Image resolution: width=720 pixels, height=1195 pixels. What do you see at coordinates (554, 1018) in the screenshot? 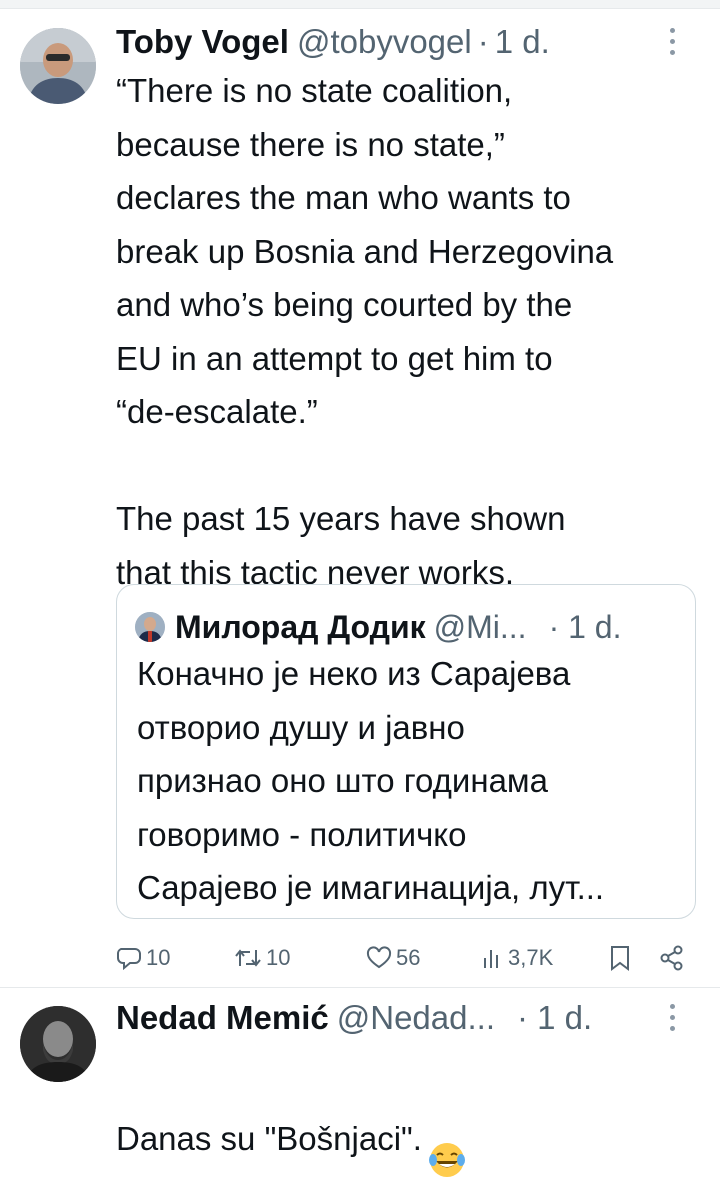
I see `timestamp: · 1 d.` at bounding box center [554, 1018].